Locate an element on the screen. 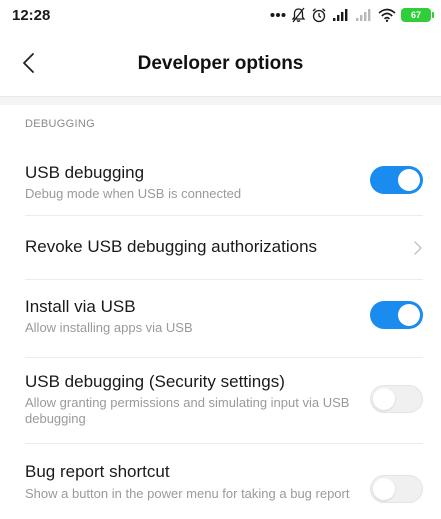 This screenshot has height=519, width=441. battery-cap is located at coordinates (433, 15).